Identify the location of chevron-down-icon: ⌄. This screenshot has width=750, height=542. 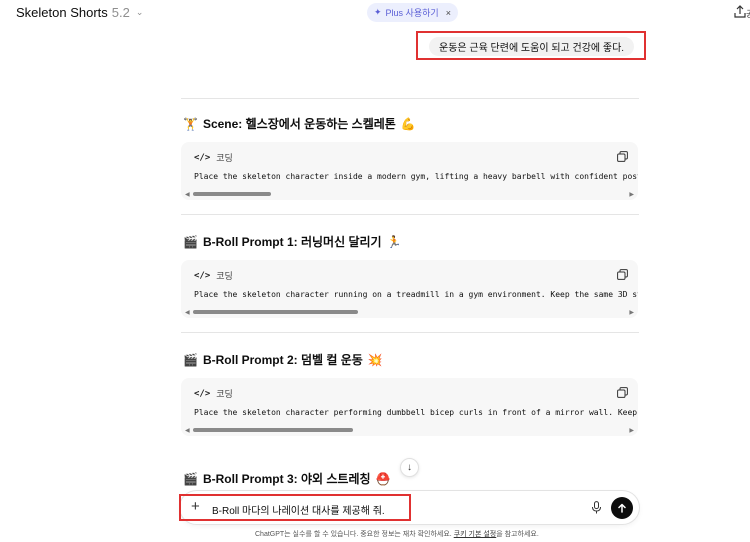
(139, 12).